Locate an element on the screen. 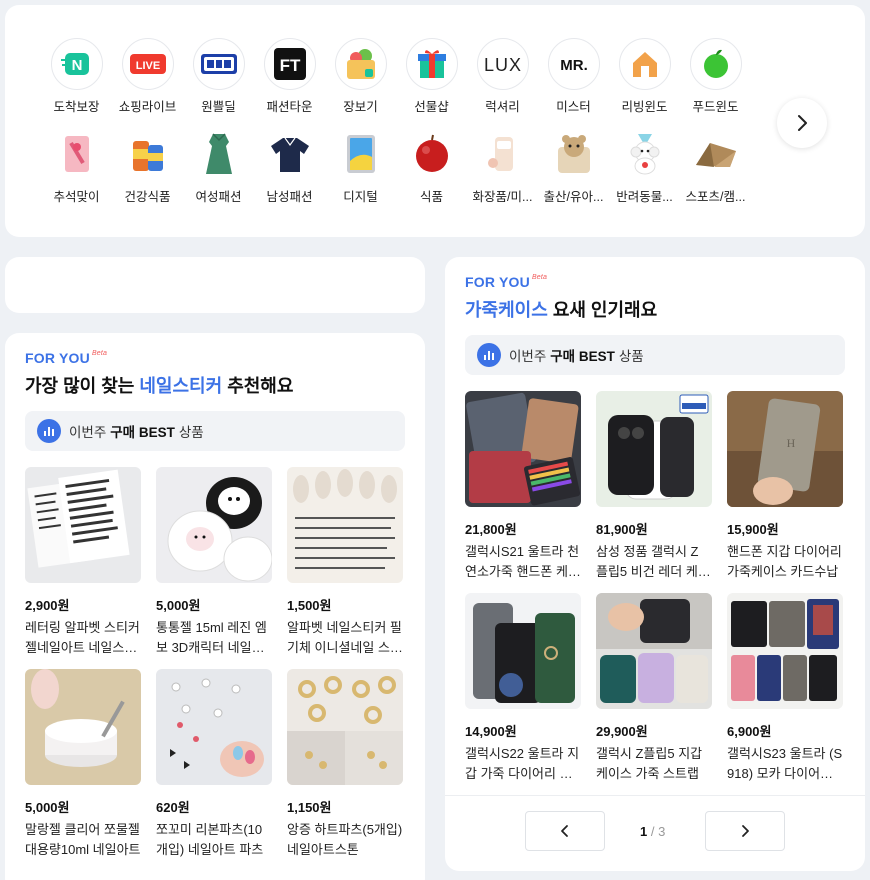 This screenshot has height=880, width=870. baby-toy-icon is located at coordinates (574, 154).